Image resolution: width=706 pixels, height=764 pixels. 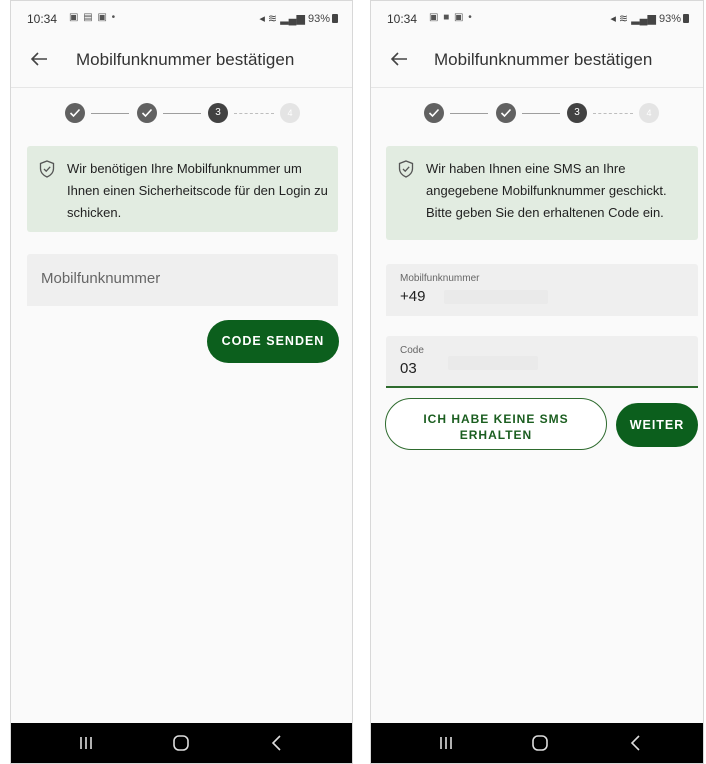 I want to click on send-code-button: CODE SENDEN, so click(x=273, y=341).